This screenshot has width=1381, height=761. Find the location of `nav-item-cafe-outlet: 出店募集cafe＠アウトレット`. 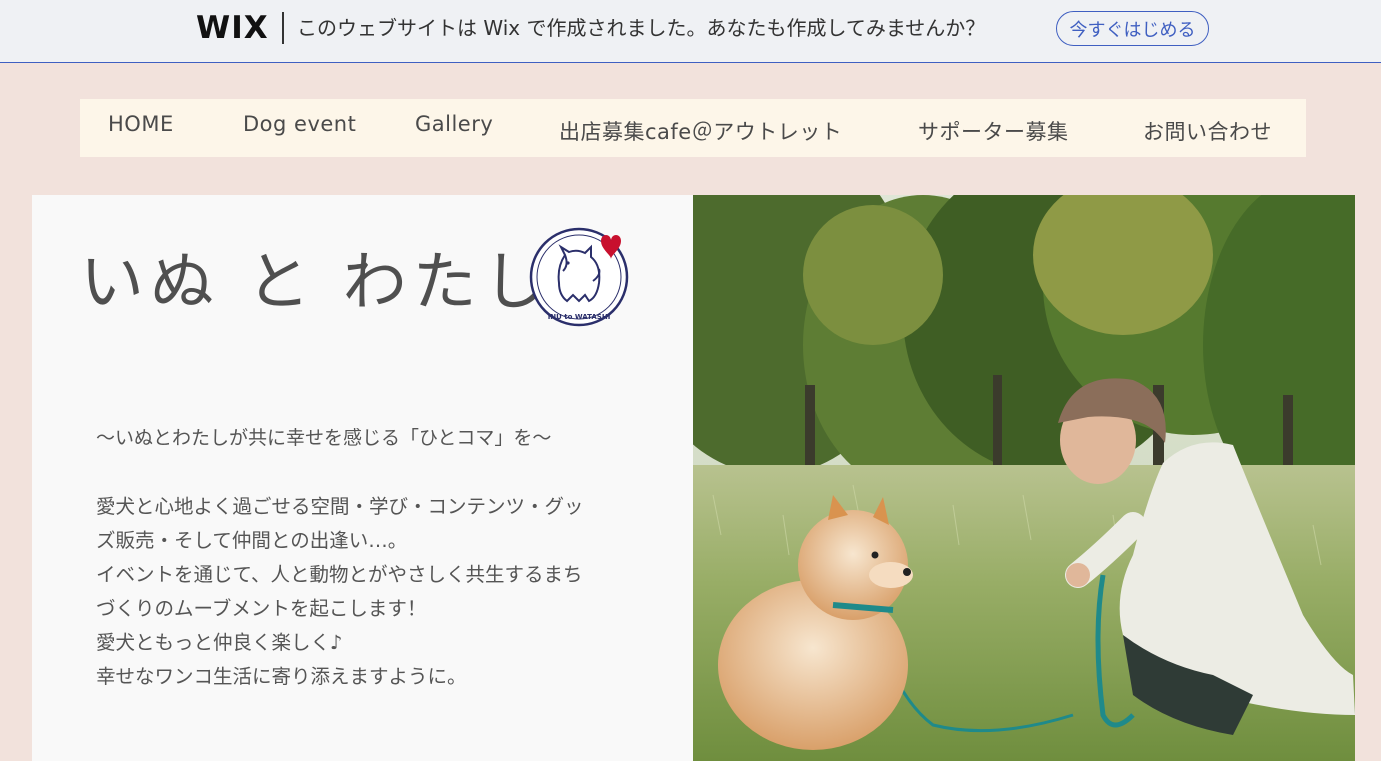

nav-item-cafe-outlet: 出店募集cafe＠アウトレット is located at coordinates (705, 128).